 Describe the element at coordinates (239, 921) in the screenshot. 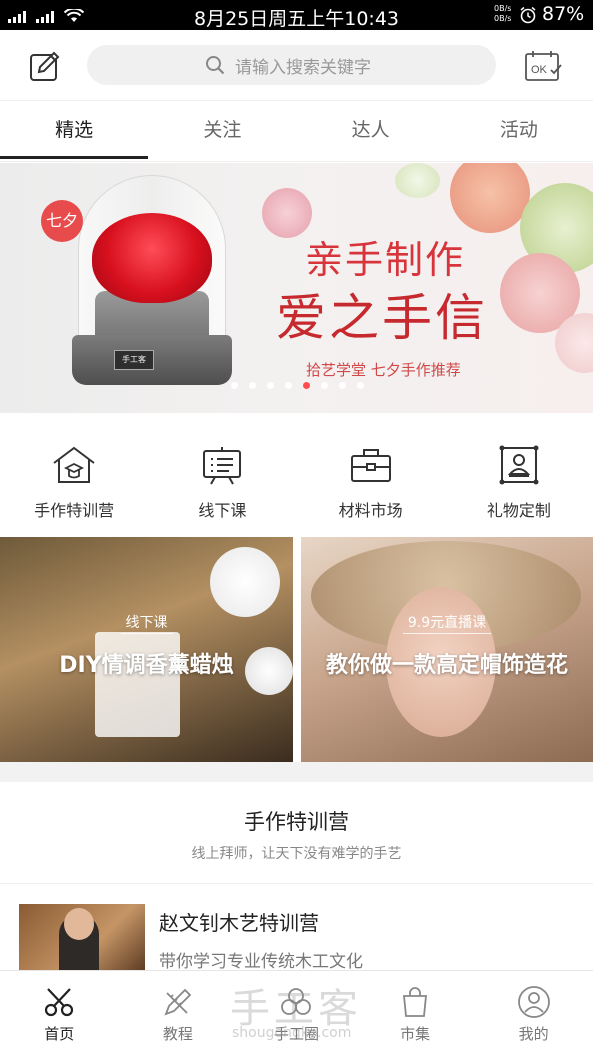

I see `camp-title: 赵文钊木艺特训营` at that location.